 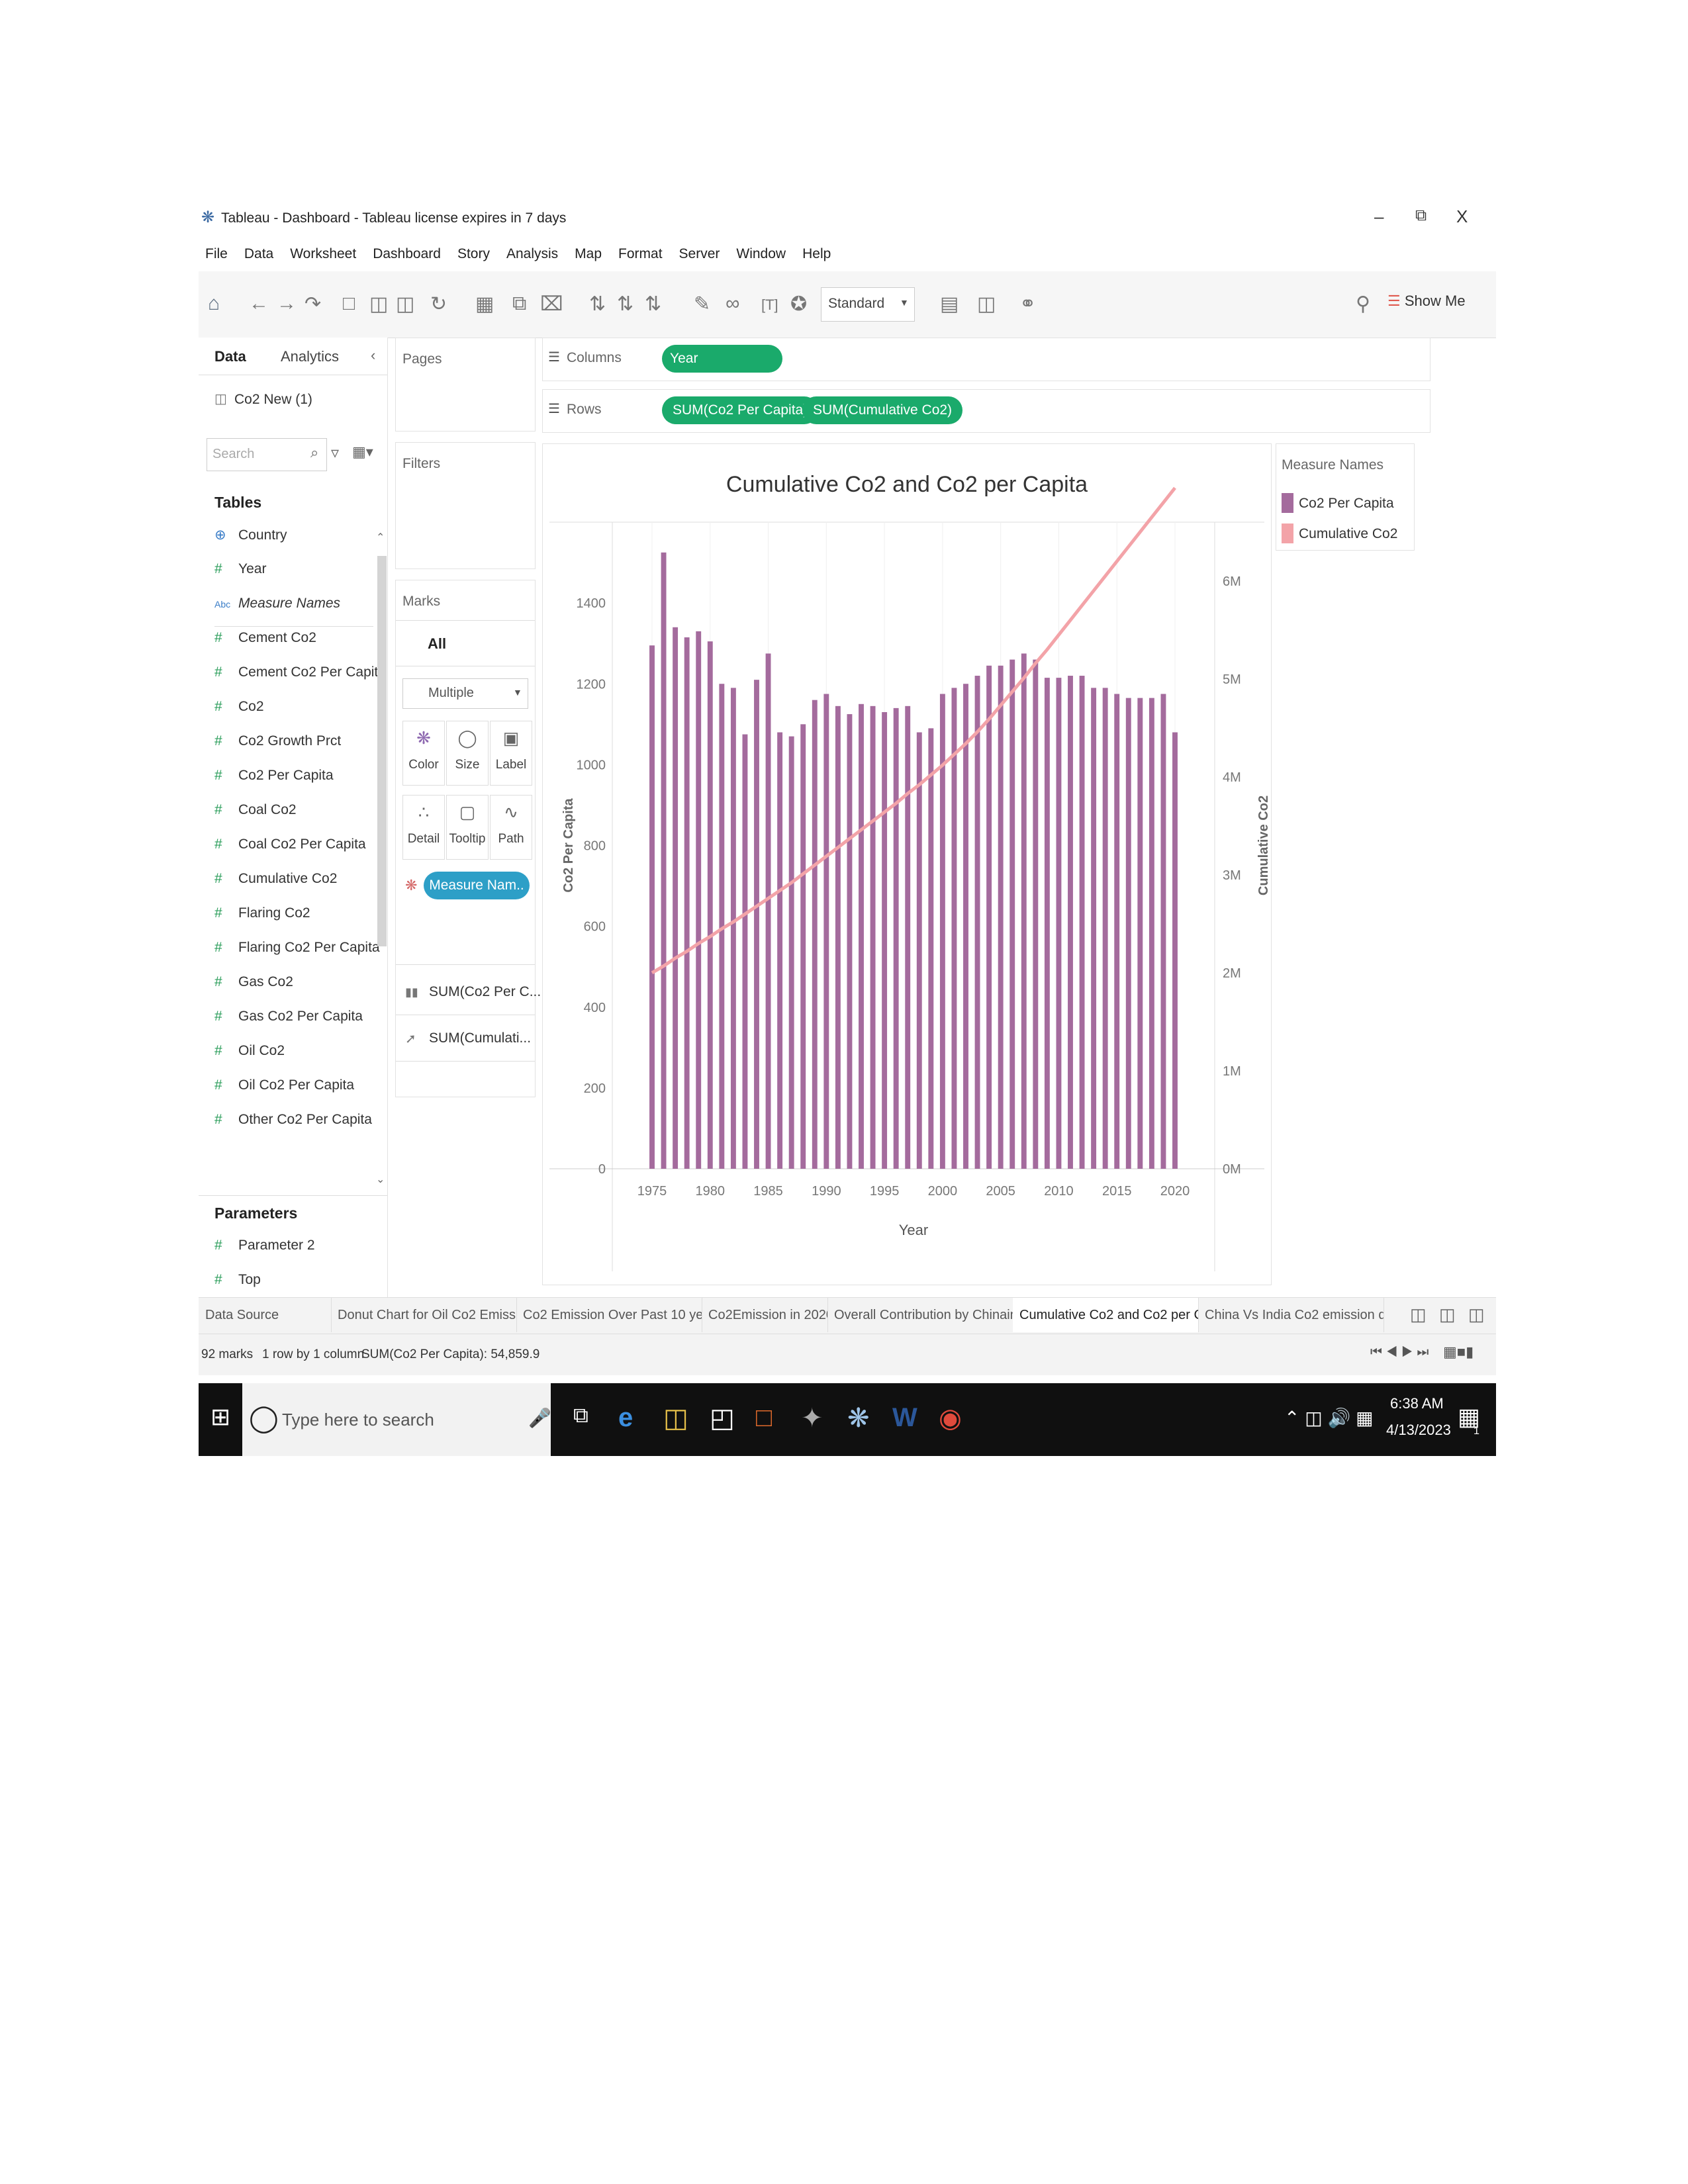 I want to click on word-icon: W, so click(x=904, y=1418).